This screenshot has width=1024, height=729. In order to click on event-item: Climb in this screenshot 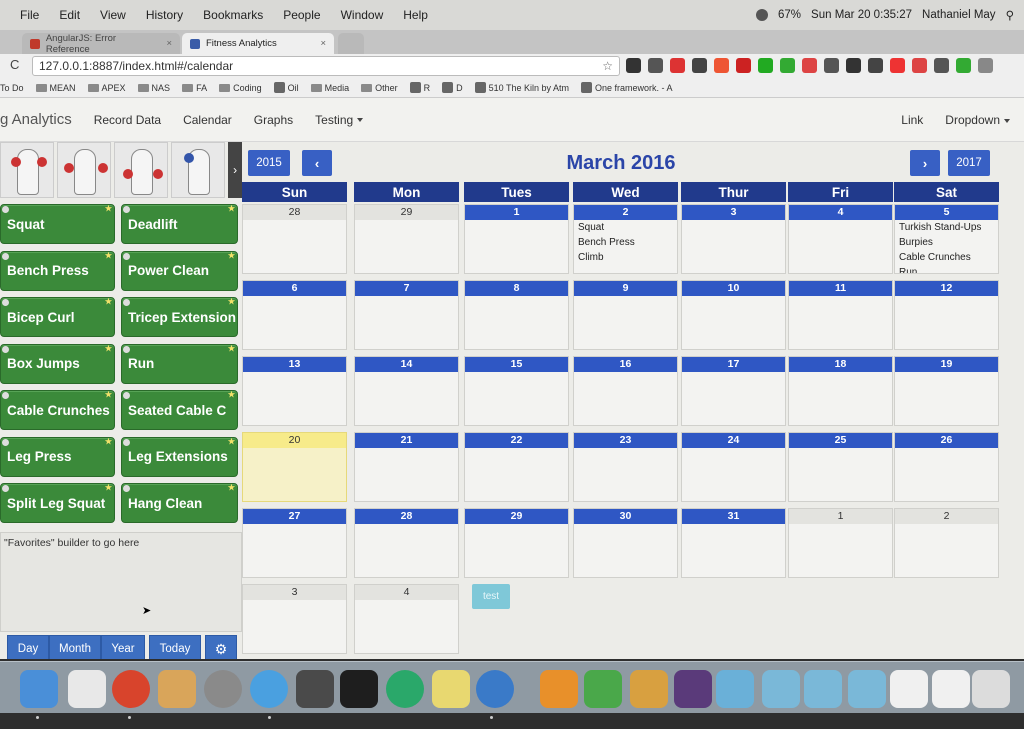, I will do `click(625, 257)`.